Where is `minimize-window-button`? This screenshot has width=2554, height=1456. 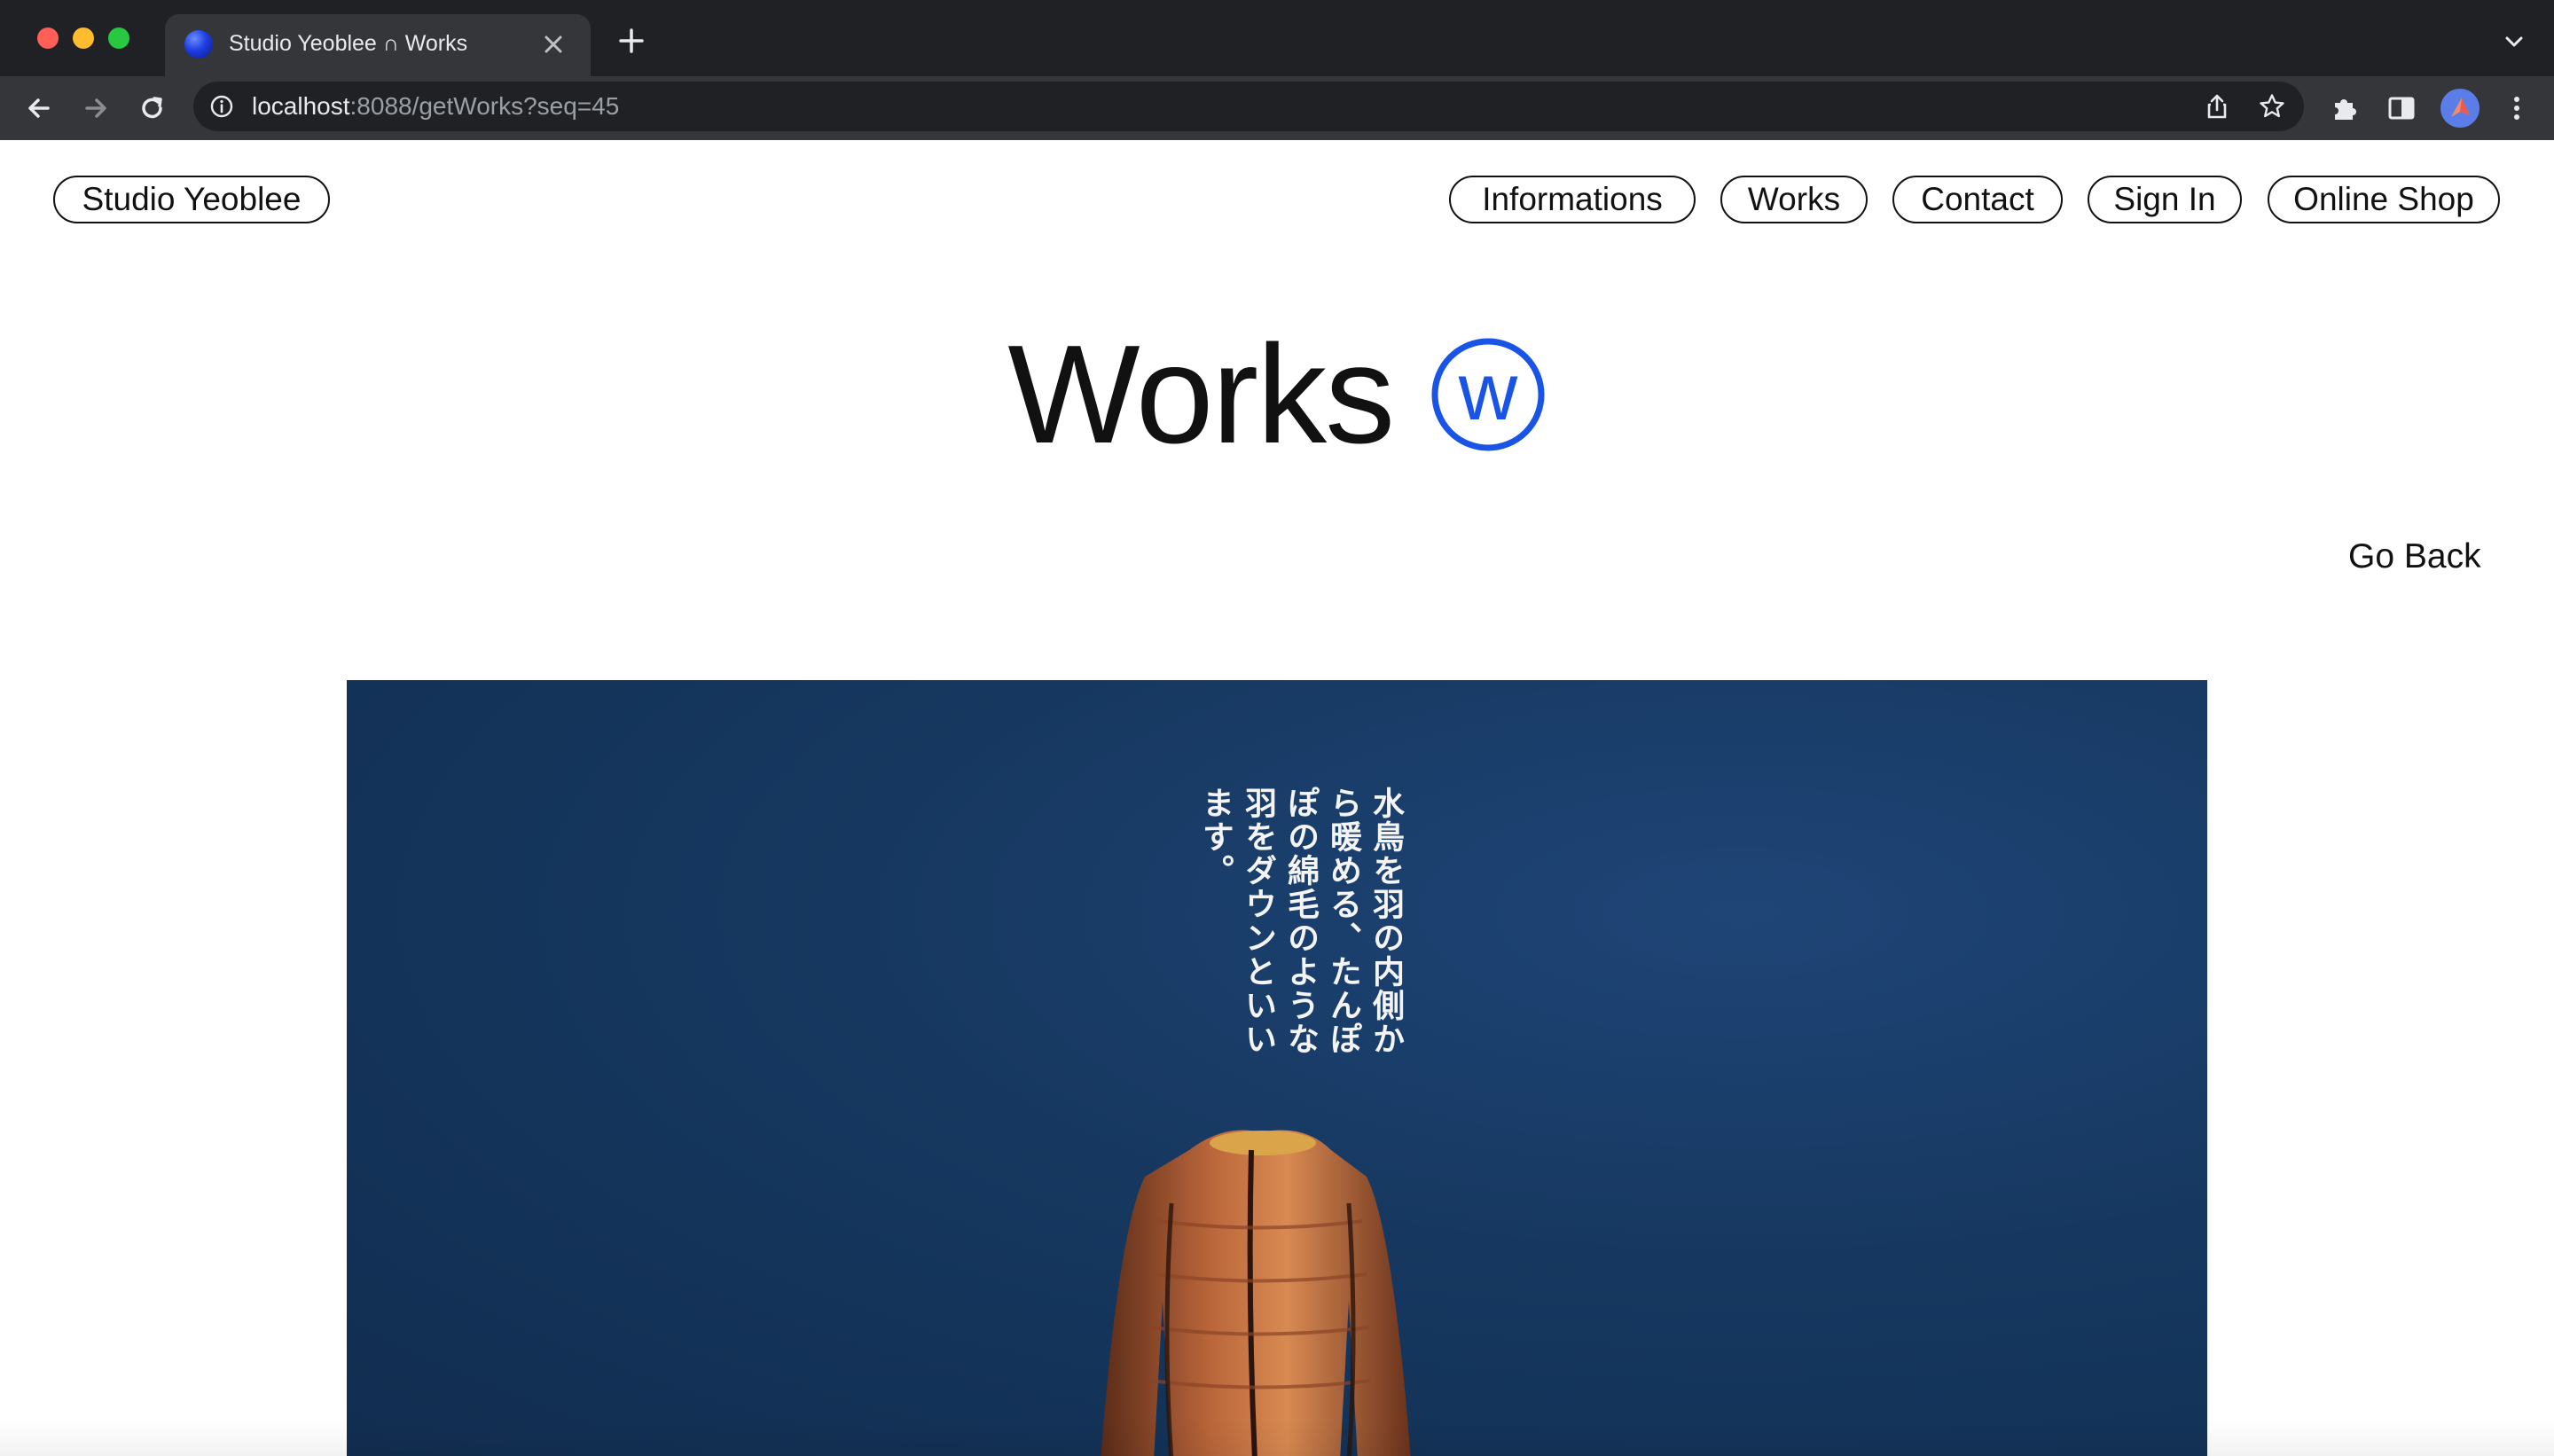 minimize-window-button is located at coordinates (83, 38).